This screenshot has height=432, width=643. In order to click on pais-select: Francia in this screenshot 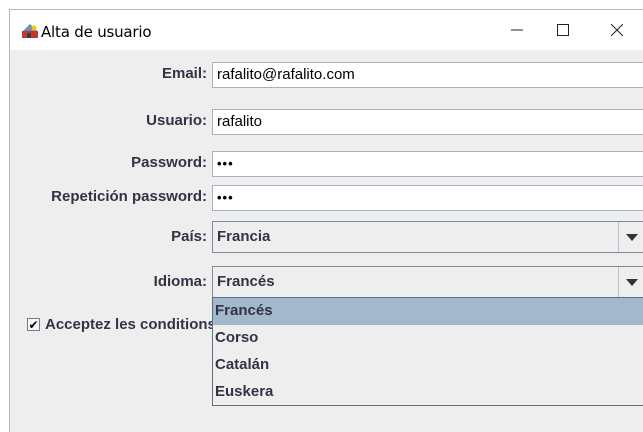, I will do `click(427, 237)`.